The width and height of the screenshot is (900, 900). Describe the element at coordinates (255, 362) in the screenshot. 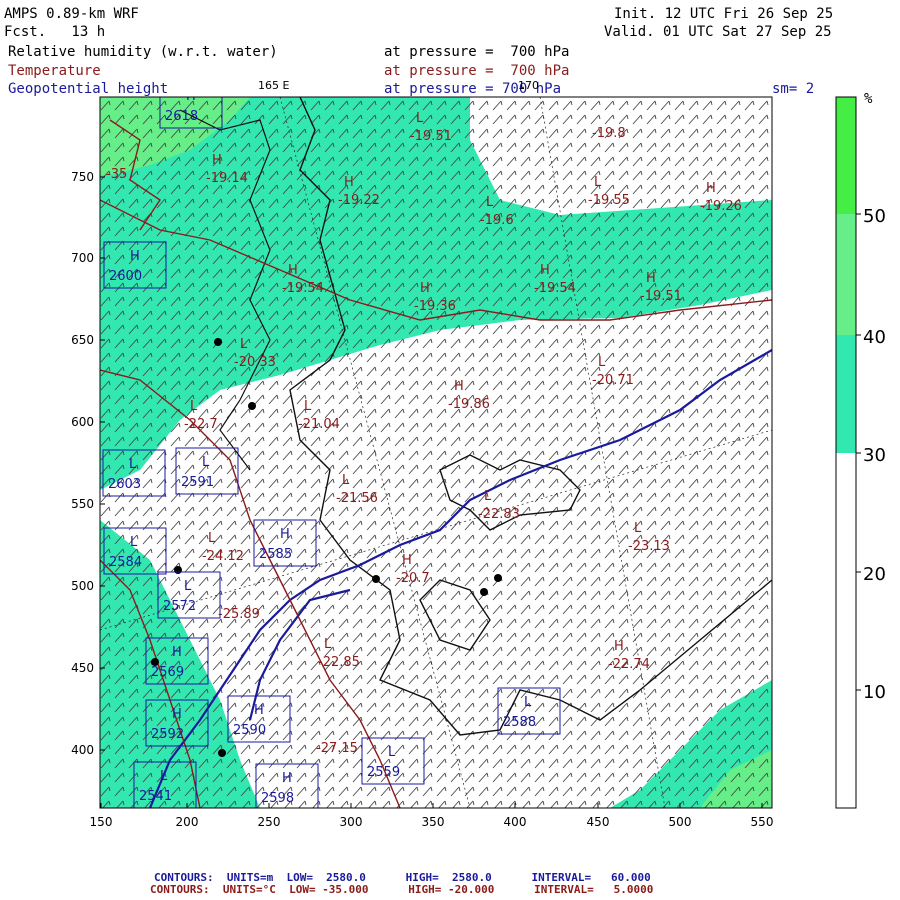

I see `temp-value-label: -20.33` at that location.